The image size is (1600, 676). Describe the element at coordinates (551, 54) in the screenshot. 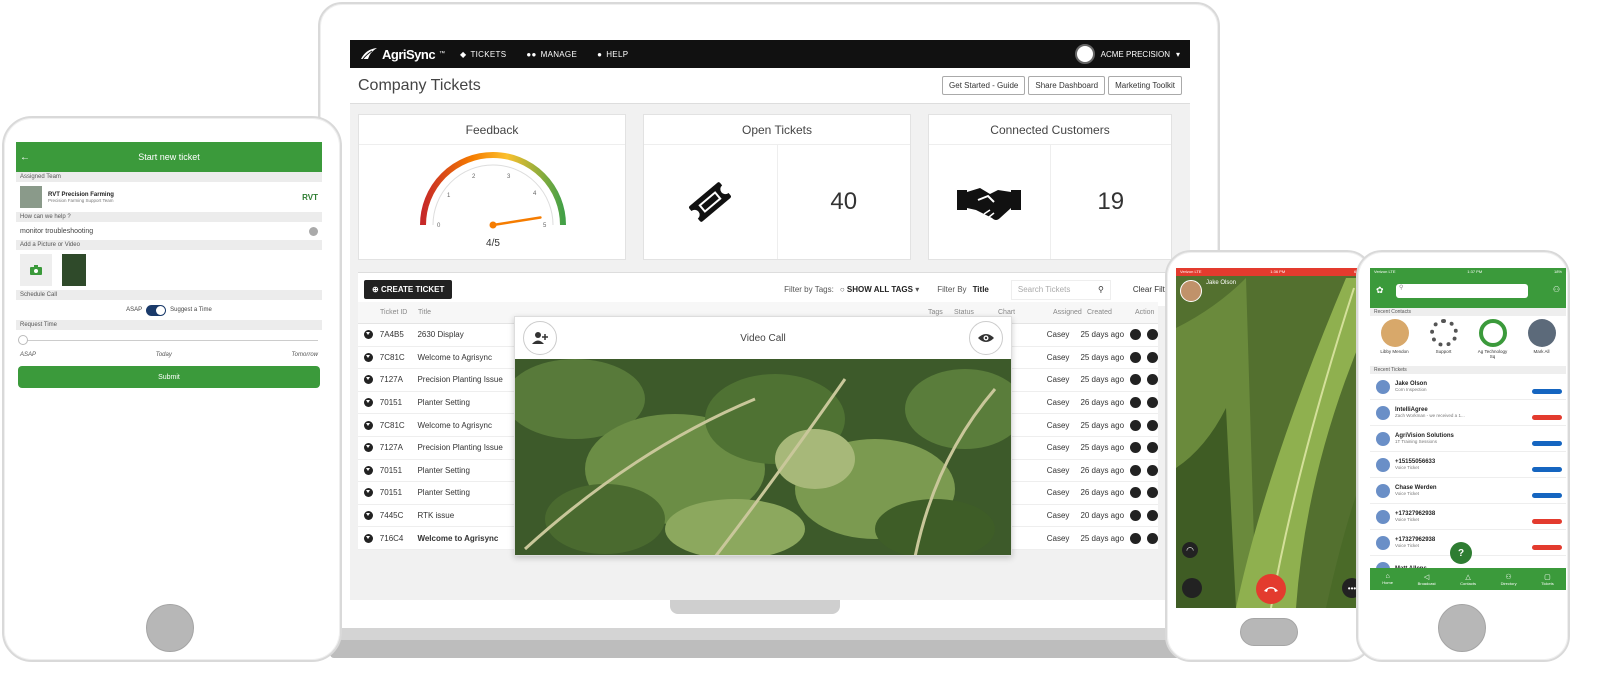

I see `nav-manage: ●● MANAGE` at that location.